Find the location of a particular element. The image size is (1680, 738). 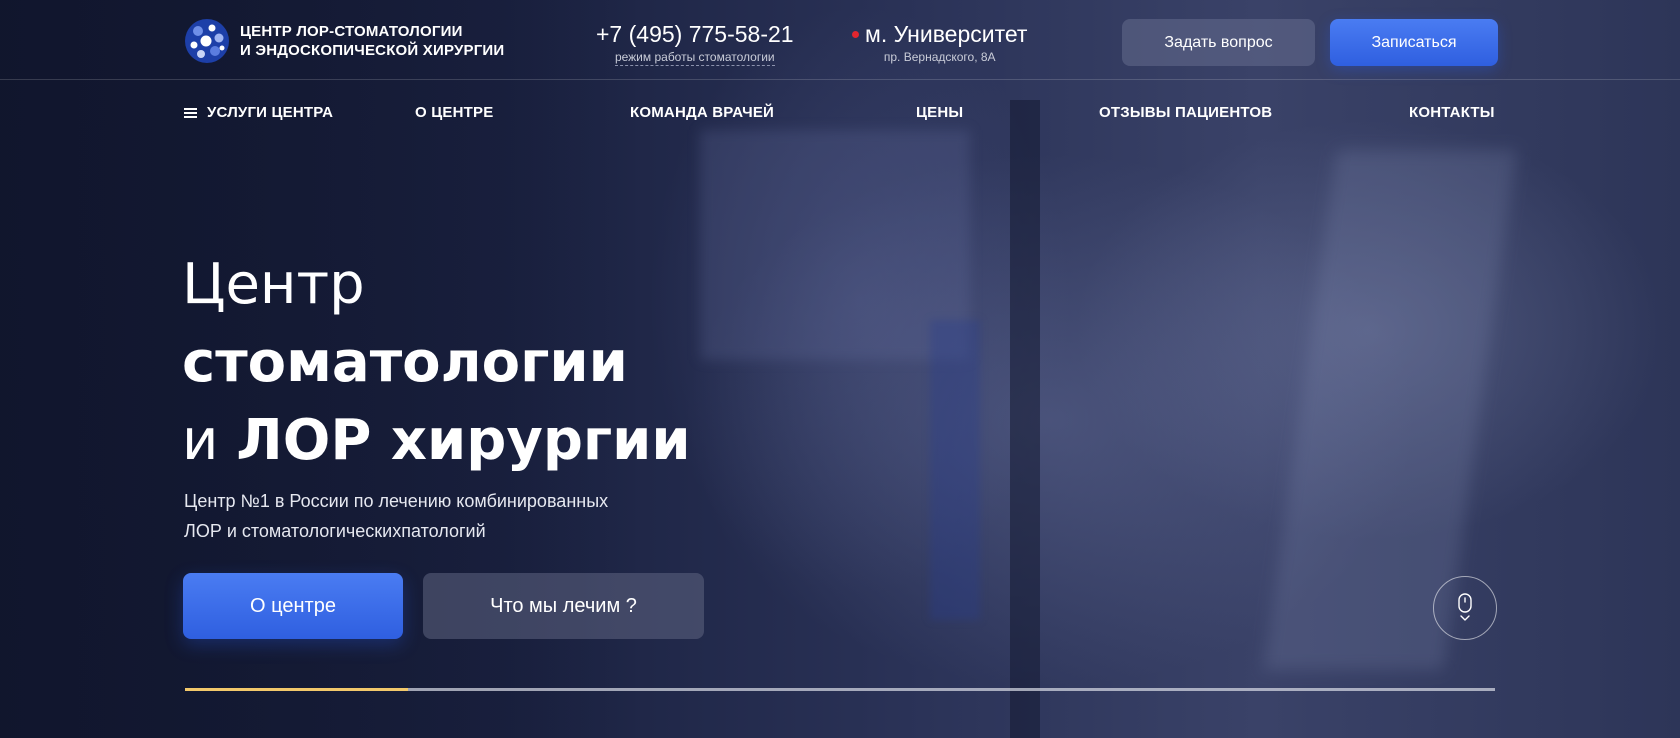

nav-item-prices: Цены is located at coordinates (939, 112).